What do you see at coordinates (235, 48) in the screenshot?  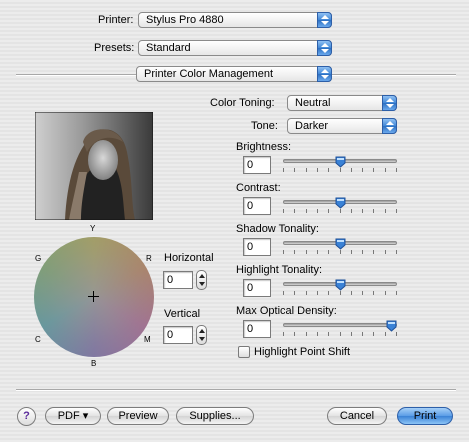 I see `presets-popup: Standard` at bounding box center [235, 48].